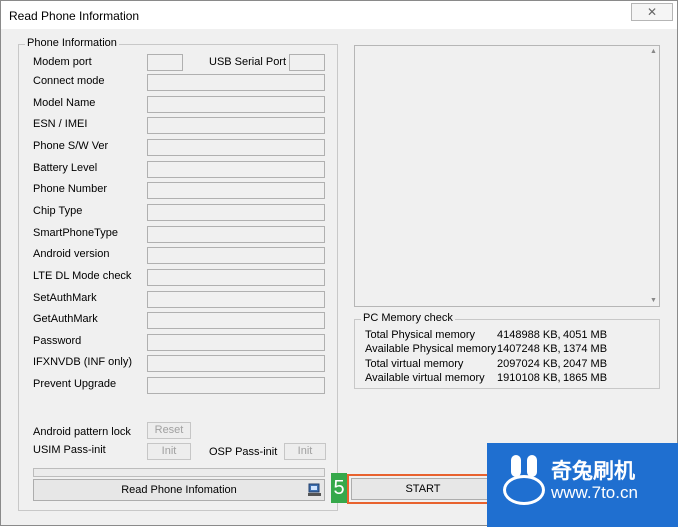 The height and width of the screenshot is (527, 678). I want to click on field-label: Android version, so click(71, 254).